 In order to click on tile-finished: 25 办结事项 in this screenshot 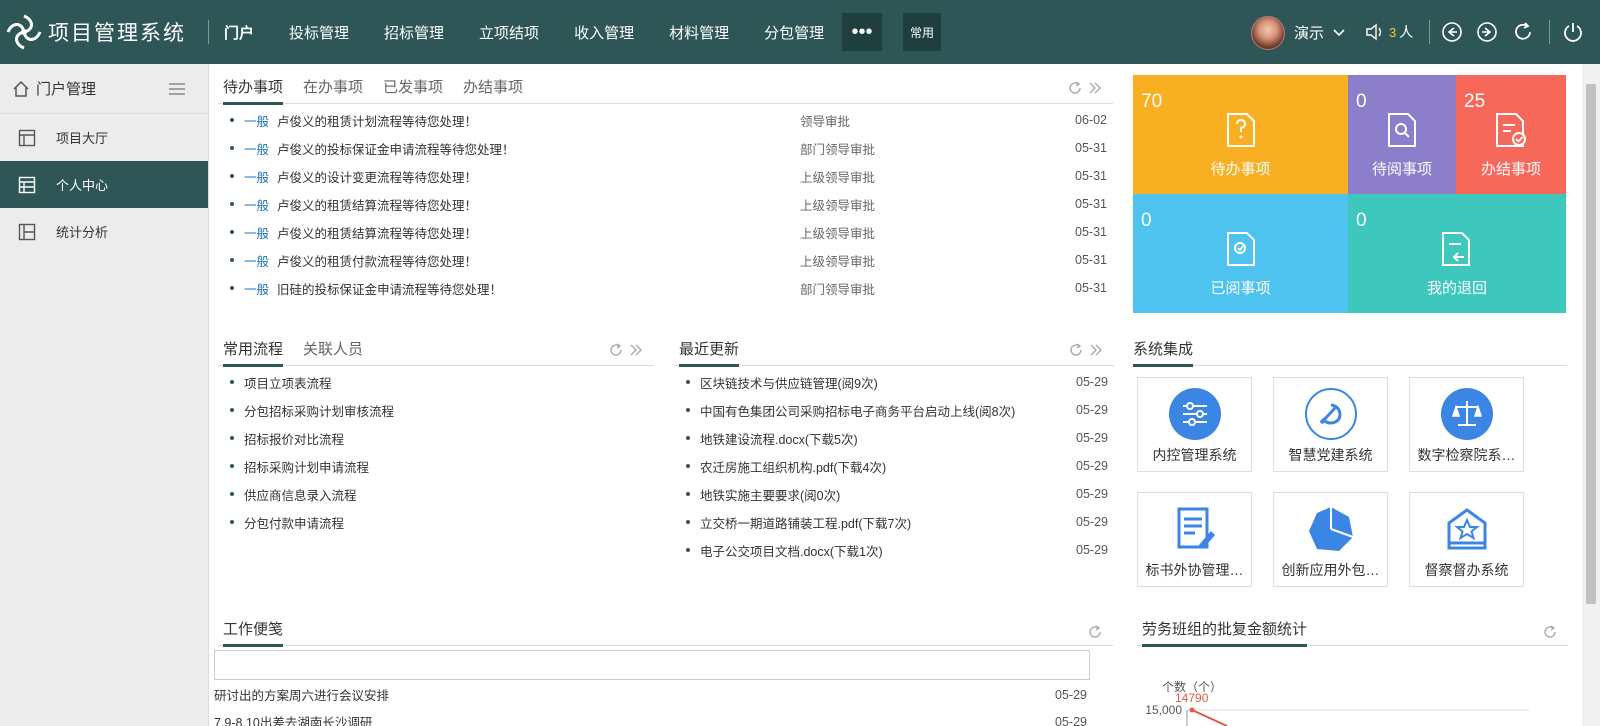, I will do `click(1511, 134)`.